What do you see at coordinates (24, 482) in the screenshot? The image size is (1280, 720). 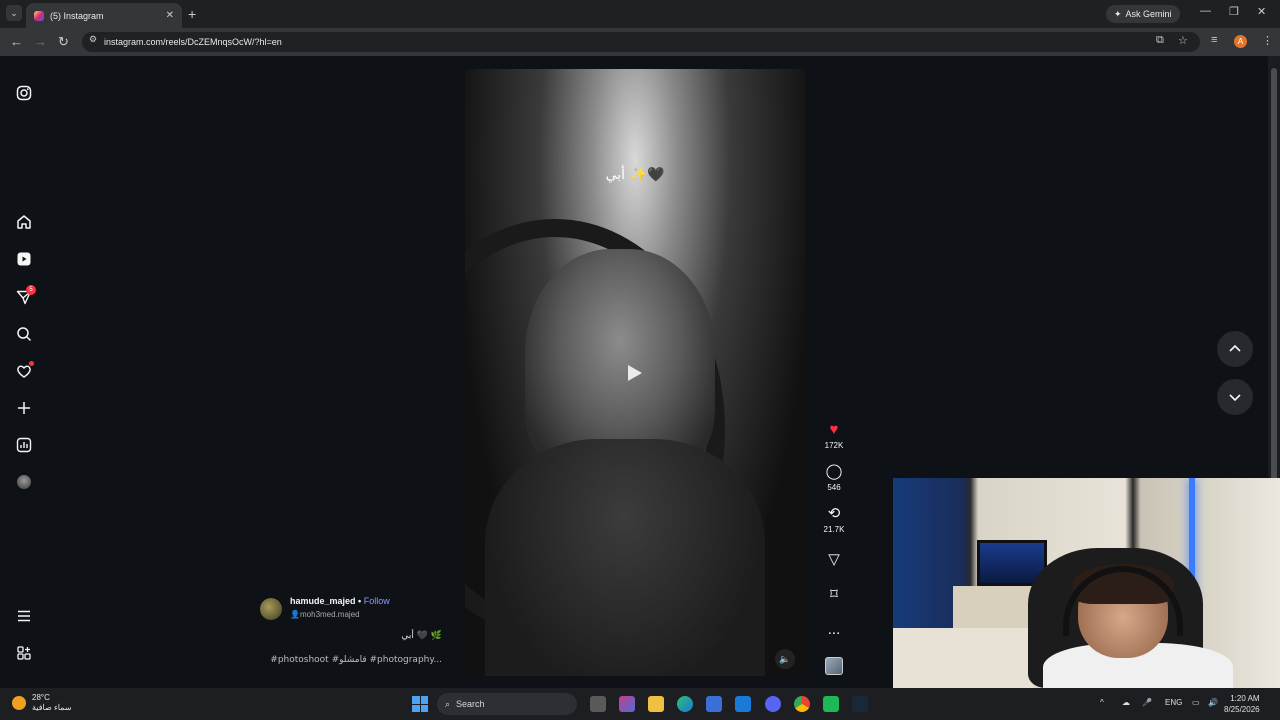 I see `profile-avatar` at bounding box center [24, 482].